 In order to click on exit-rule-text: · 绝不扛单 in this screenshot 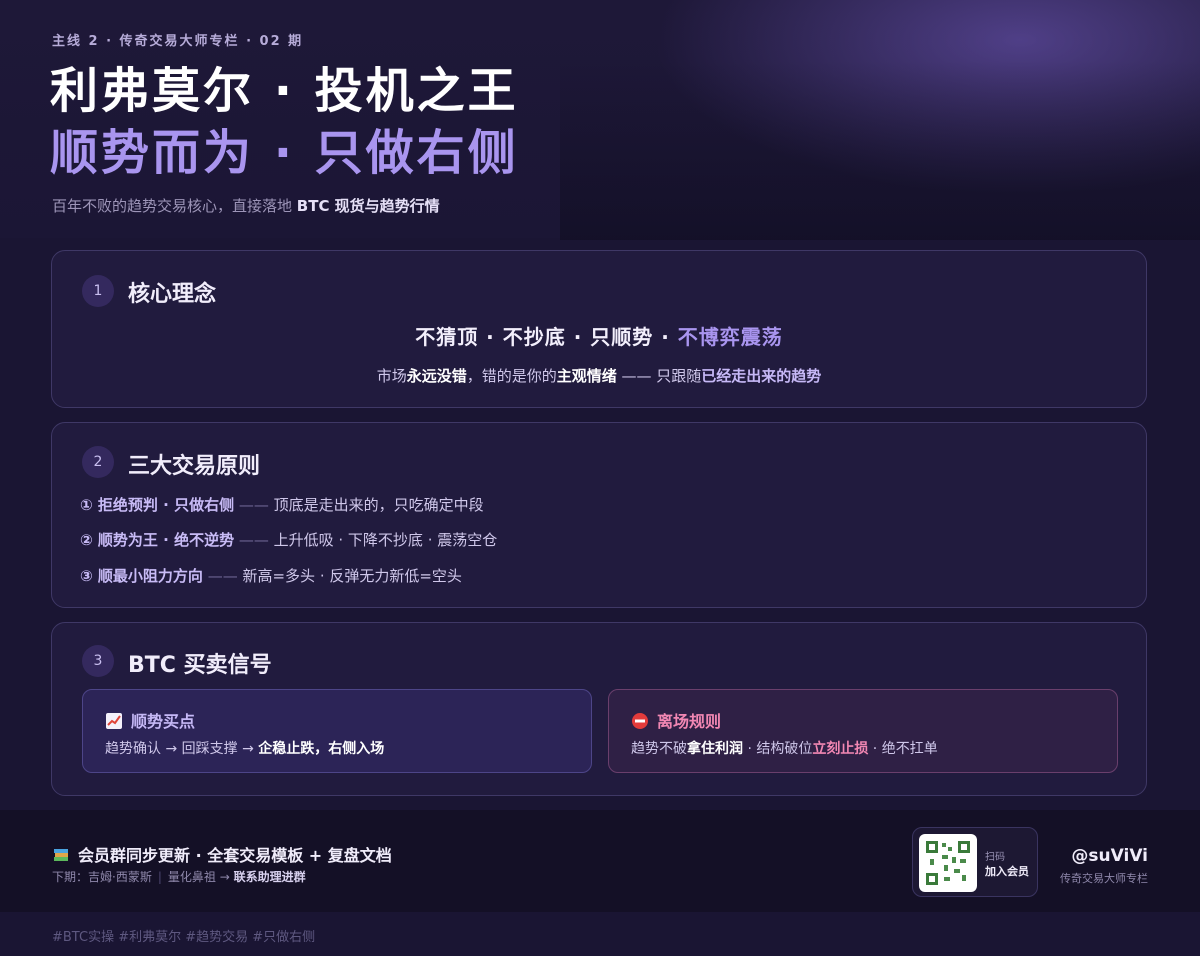, I will do `click(903, 749)`.